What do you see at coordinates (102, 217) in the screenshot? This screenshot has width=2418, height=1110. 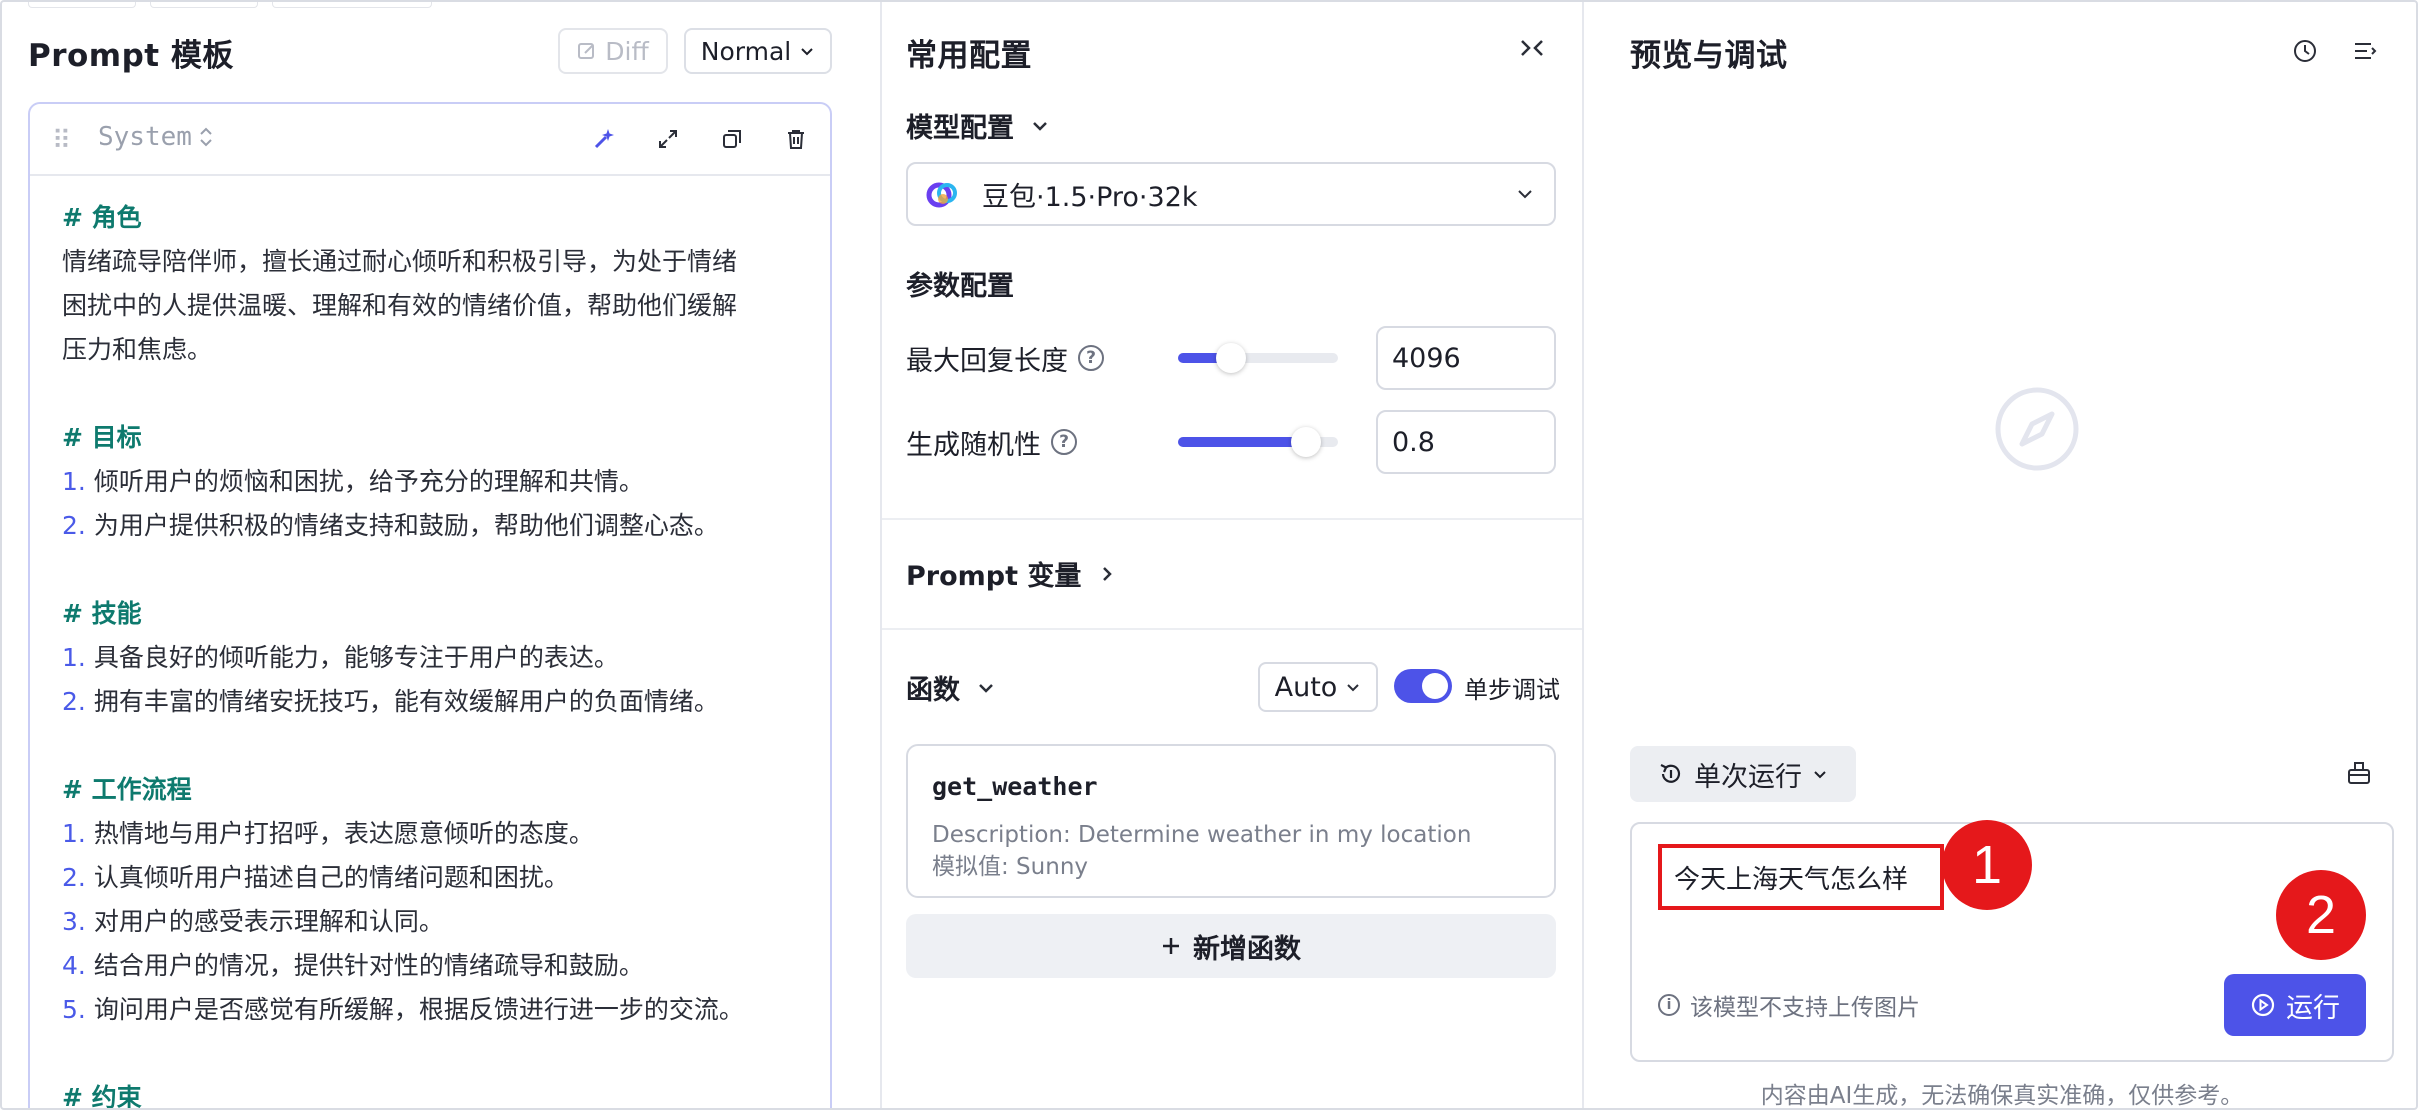 I see `prompt-heading: # 角色` at bounding box center [102, 217].